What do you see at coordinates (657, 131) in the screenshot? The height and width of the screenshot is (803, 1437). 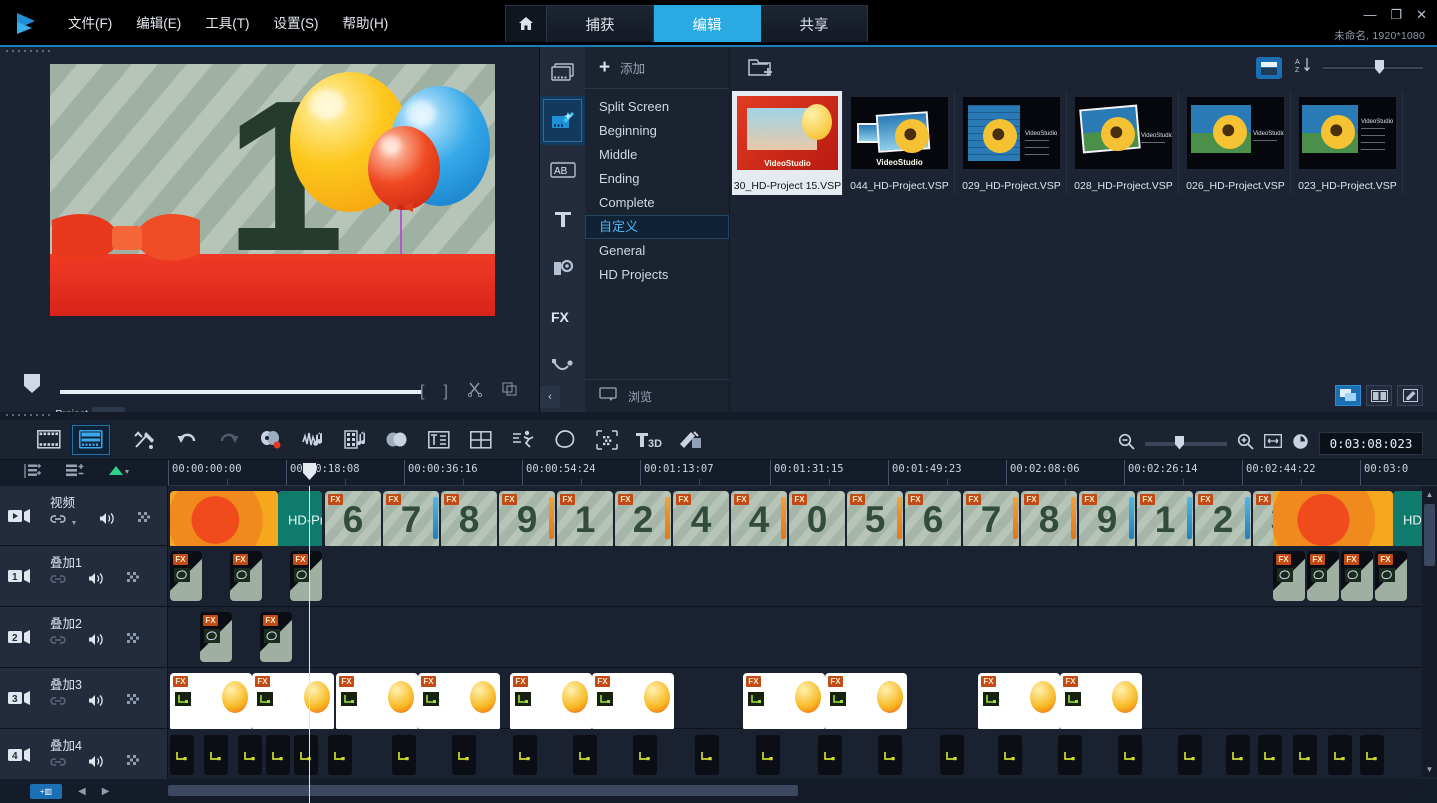 I see `category-beginning: Beginning` at bounding box center [657, 131].